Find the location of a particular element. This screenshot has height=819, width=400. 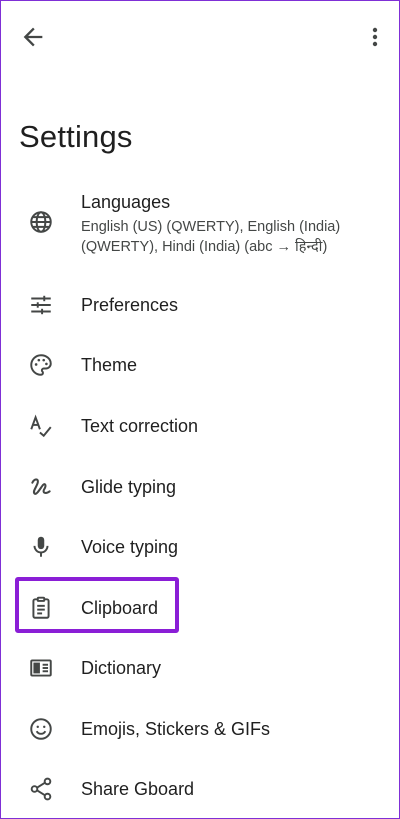

gesture-icon is located at coordinates (41, 487).